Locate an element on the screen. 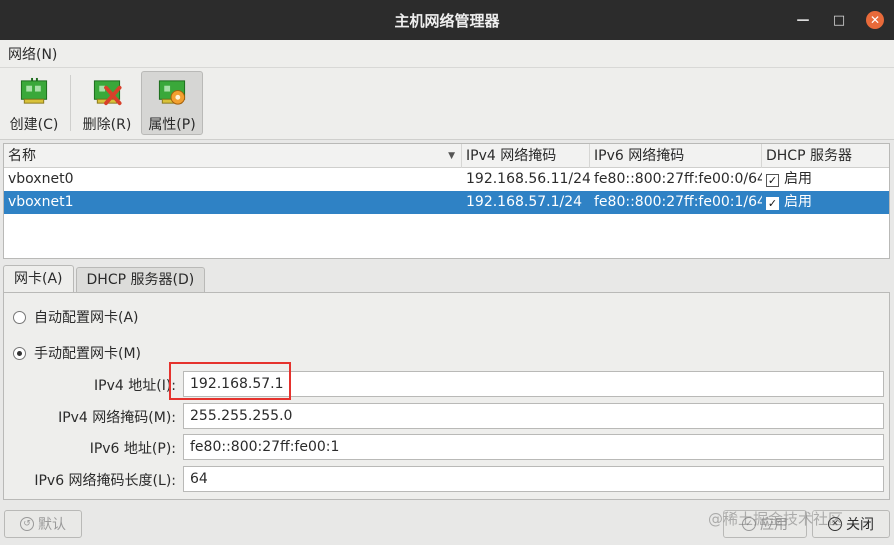 The image size is (894, 545). cell-ipv4-mask: 192.168.57.1/24 is located at coordinates (524, 202).